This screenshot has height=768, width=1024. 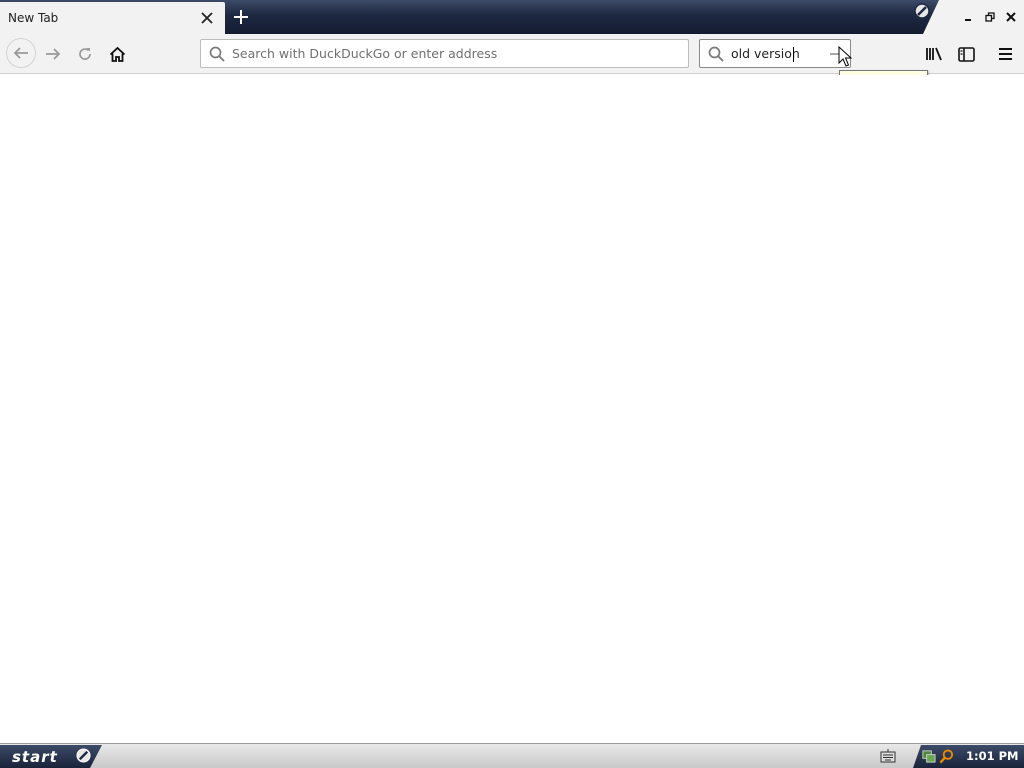 I want to click on minimize-icon, so click(x=968, y=20).